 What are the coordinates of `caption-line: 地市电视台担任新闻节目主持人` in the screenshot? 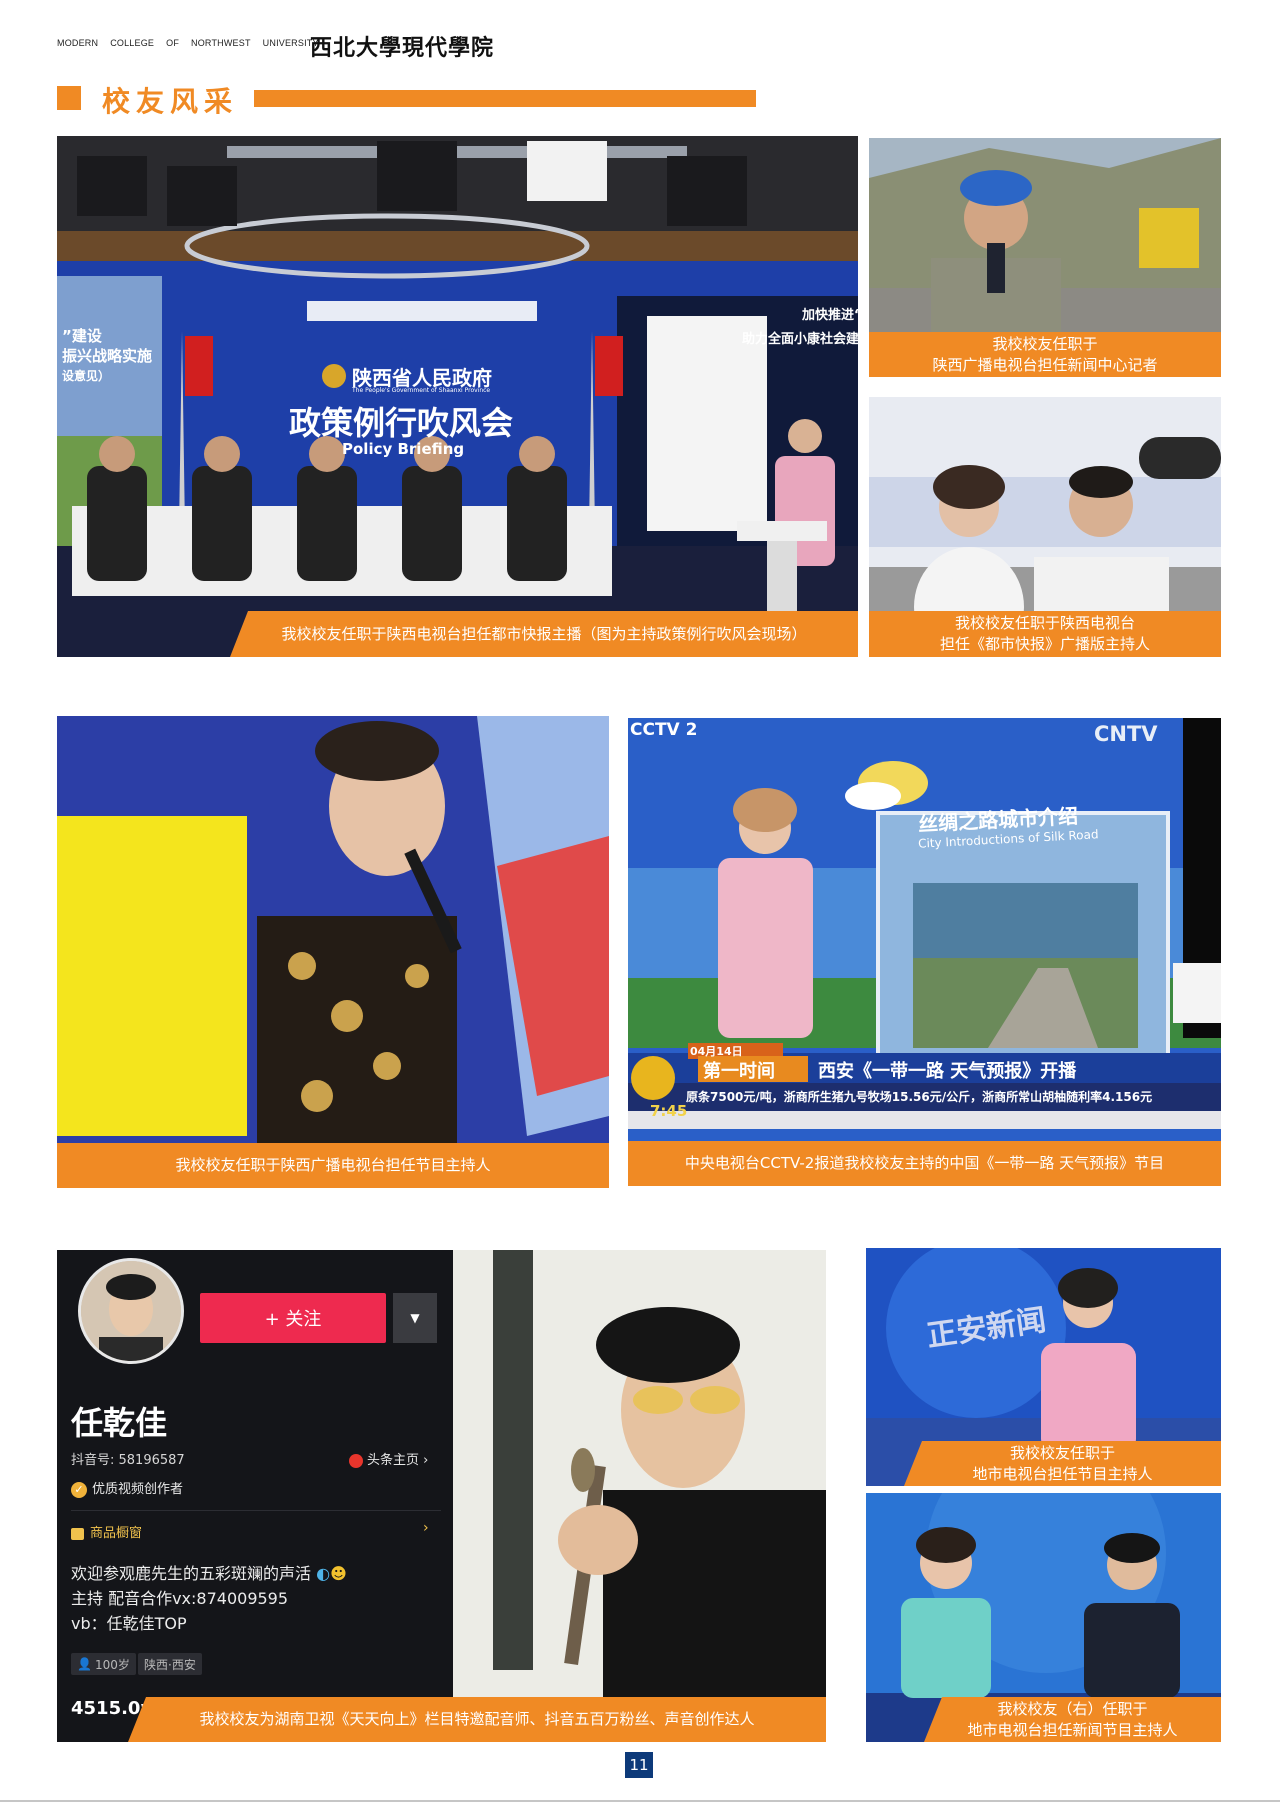 It's located at (1072, 1729).